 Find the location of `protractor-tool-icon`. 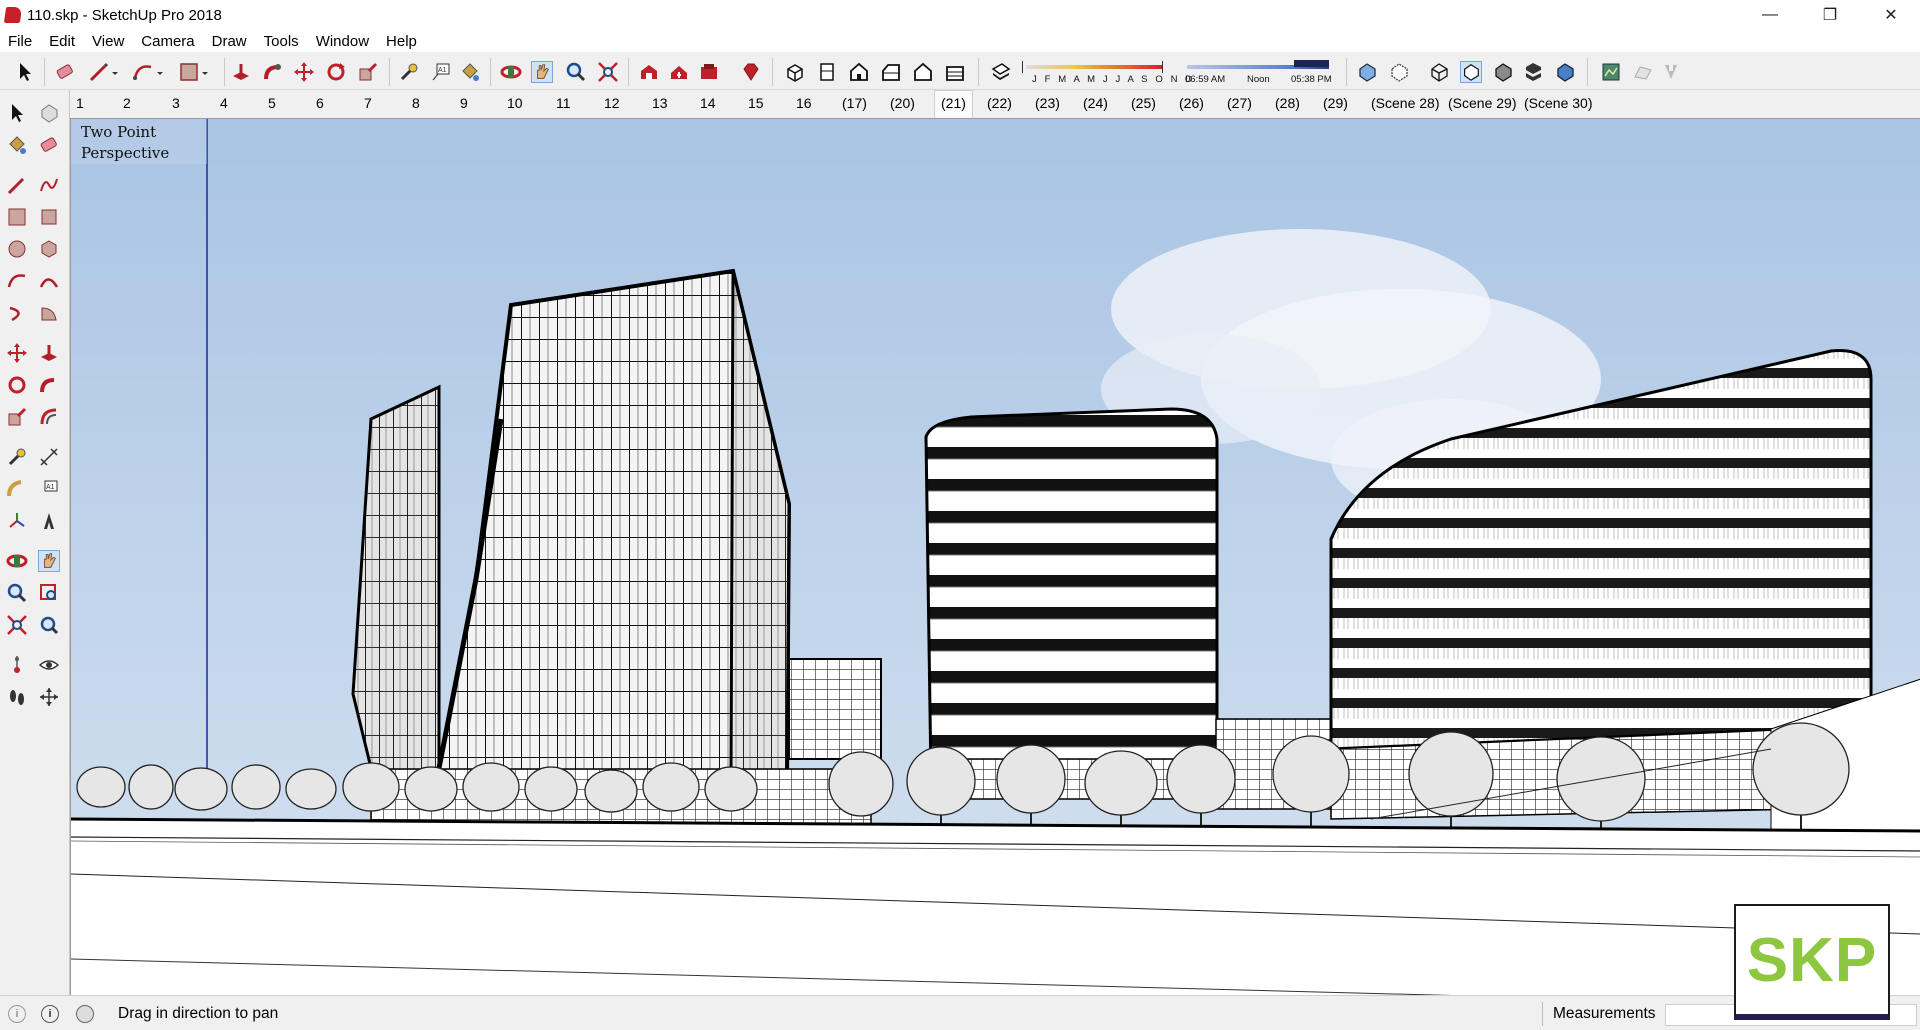

protractor-tool-icon is located at coordinates (17, 489).